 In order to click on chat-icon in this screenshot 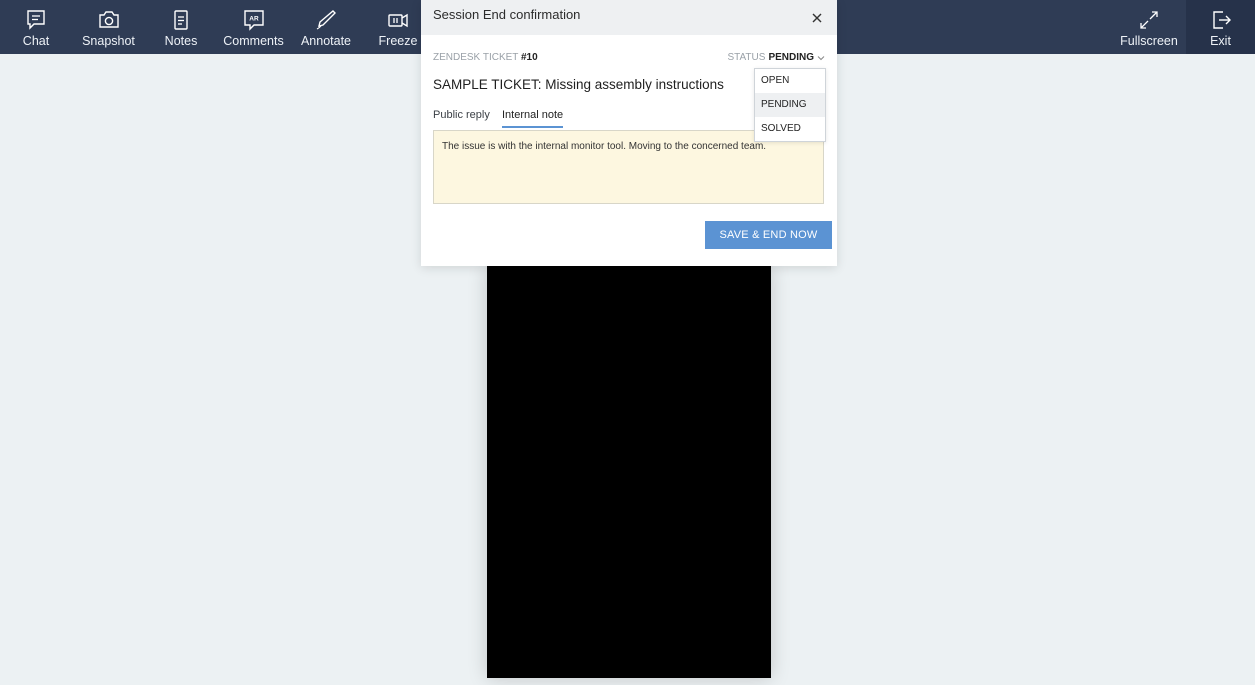, I will do `click(36, 20)`.